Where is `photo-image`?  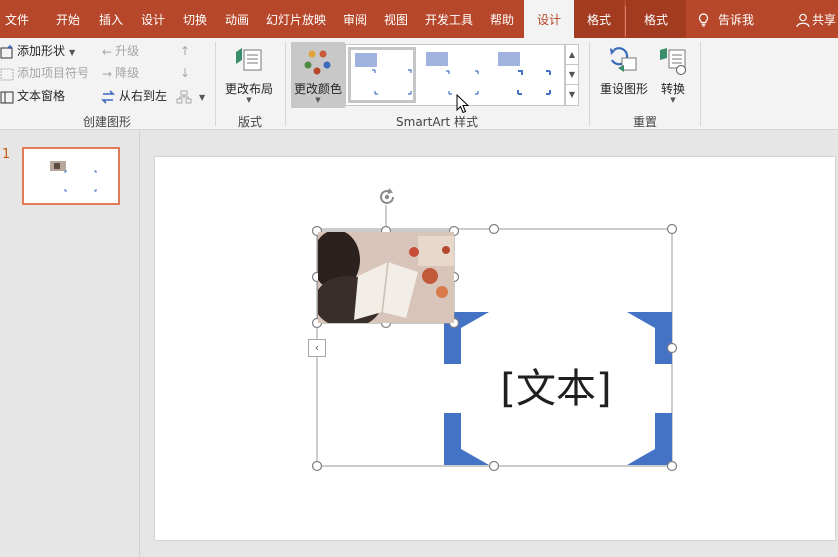
photo-image is located at coordinates (386, 277).